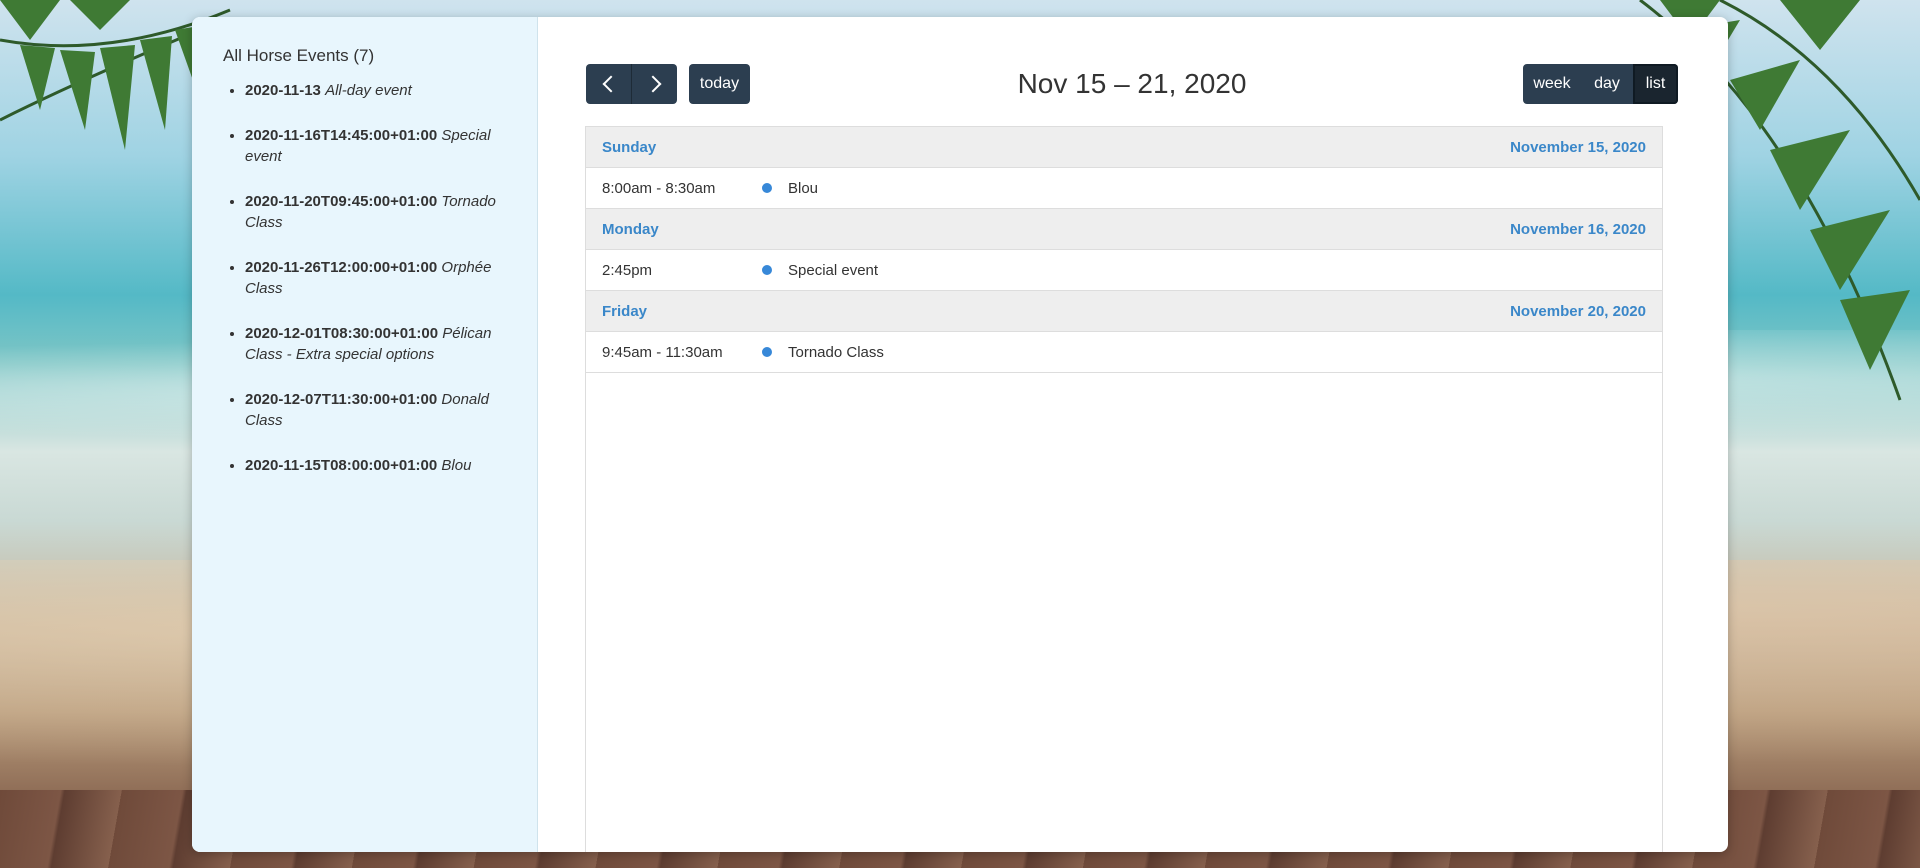  What do you see at coordinates (1578, 147) in the screenshot?
I see `day-date: November 15, 2020` at bounding box center [1578, 147].